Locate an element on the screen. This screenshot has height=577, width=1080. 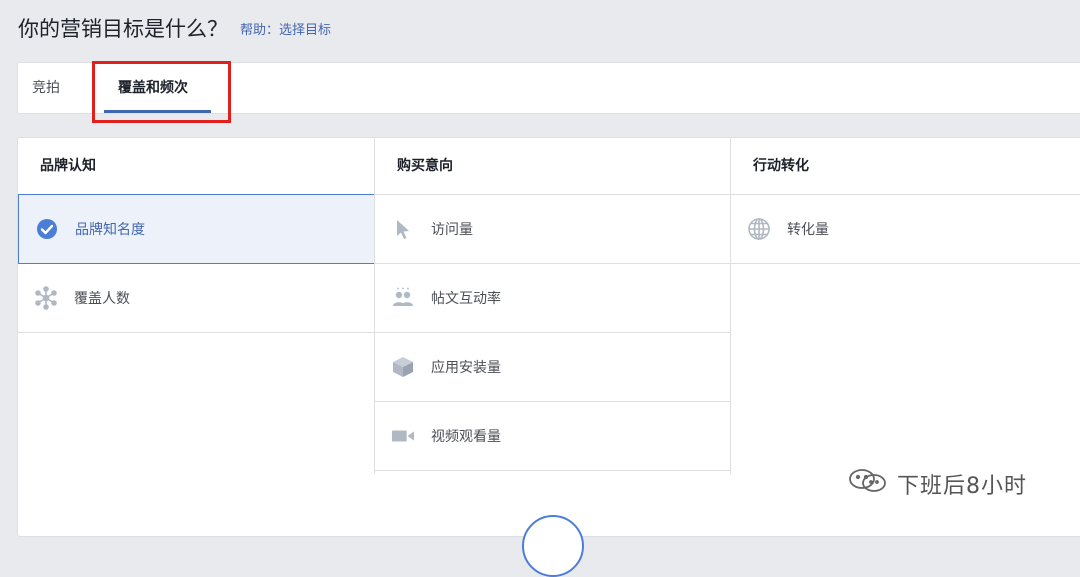
watermark: 下班后8小时 is located at coordinates (937, 484).